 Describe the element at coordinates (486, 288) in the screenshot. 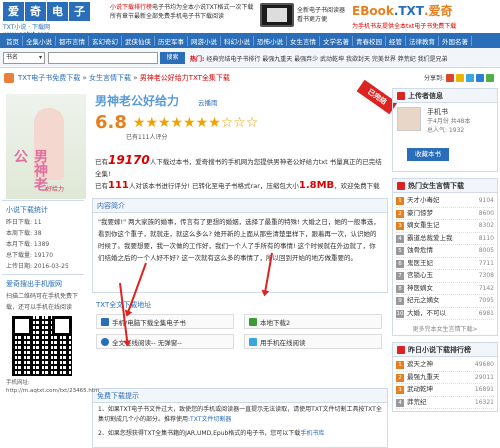

I see `list-item-count: 7142` at that location.